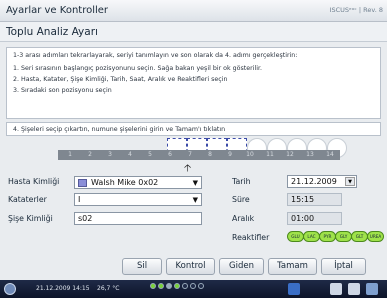 This screenshot has width=387, height=298. What do you see at coordinates (241, 266) in the screenshot?
I see `outgoing-button: Giden` at bounding box center [241, 266].